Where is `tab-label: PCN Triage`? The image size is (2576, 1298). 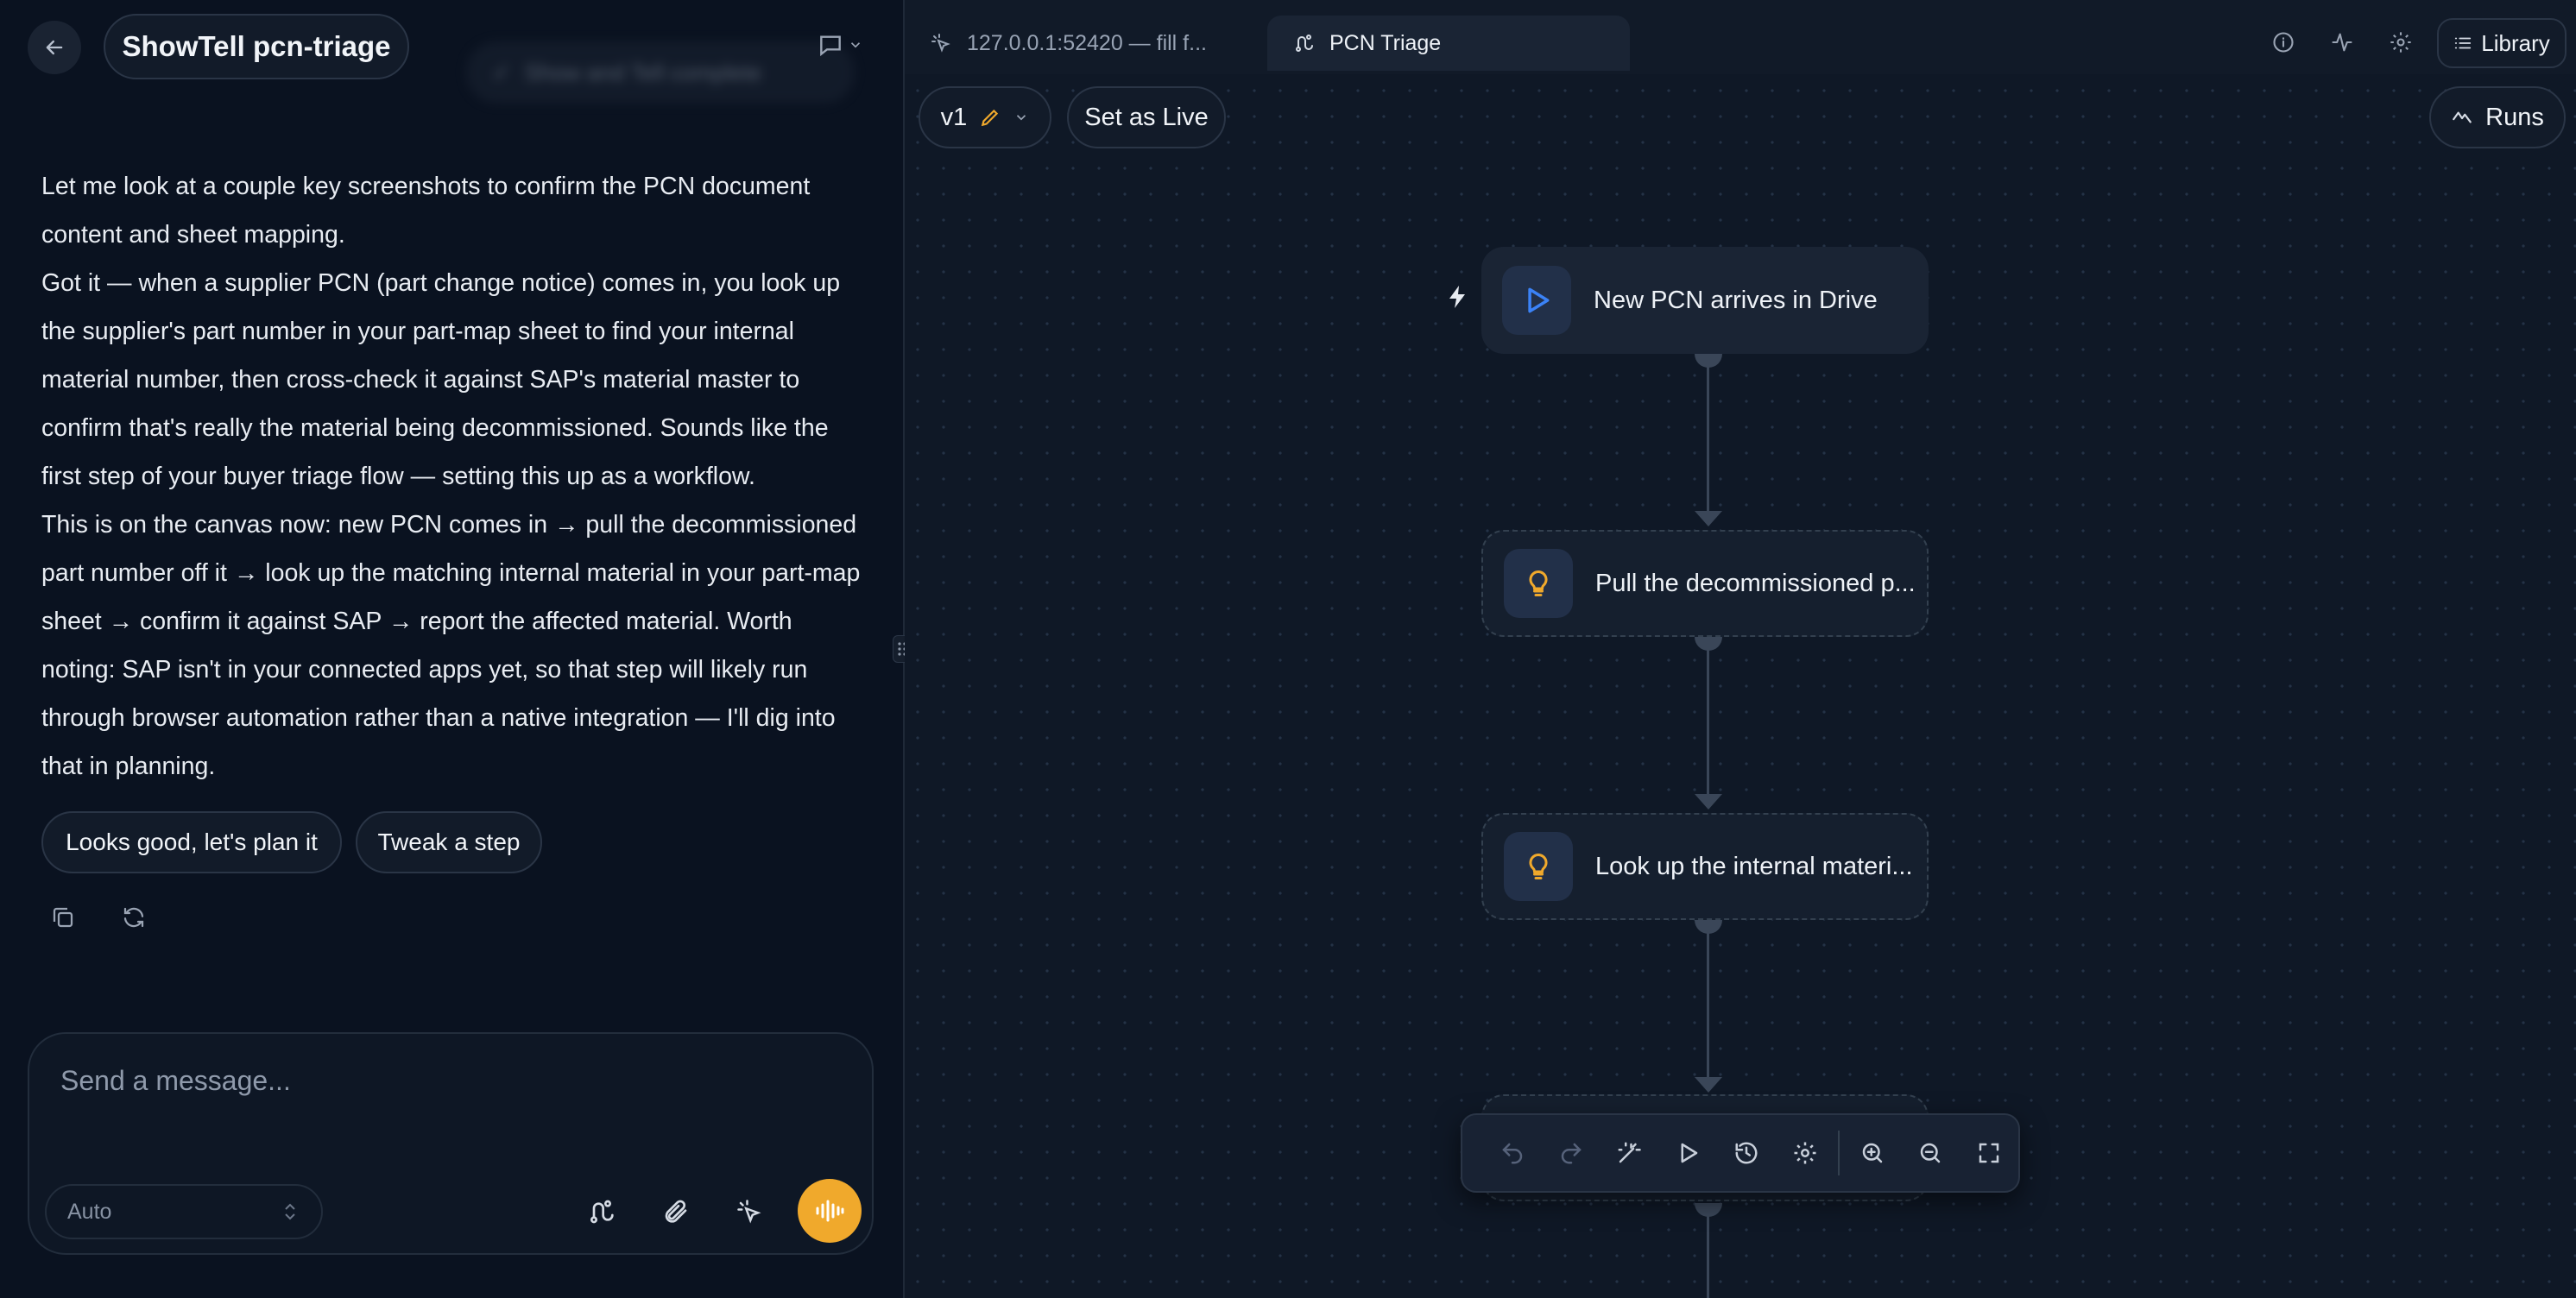
tab-label: PCN Triage is located at coordinates (1385, 42).